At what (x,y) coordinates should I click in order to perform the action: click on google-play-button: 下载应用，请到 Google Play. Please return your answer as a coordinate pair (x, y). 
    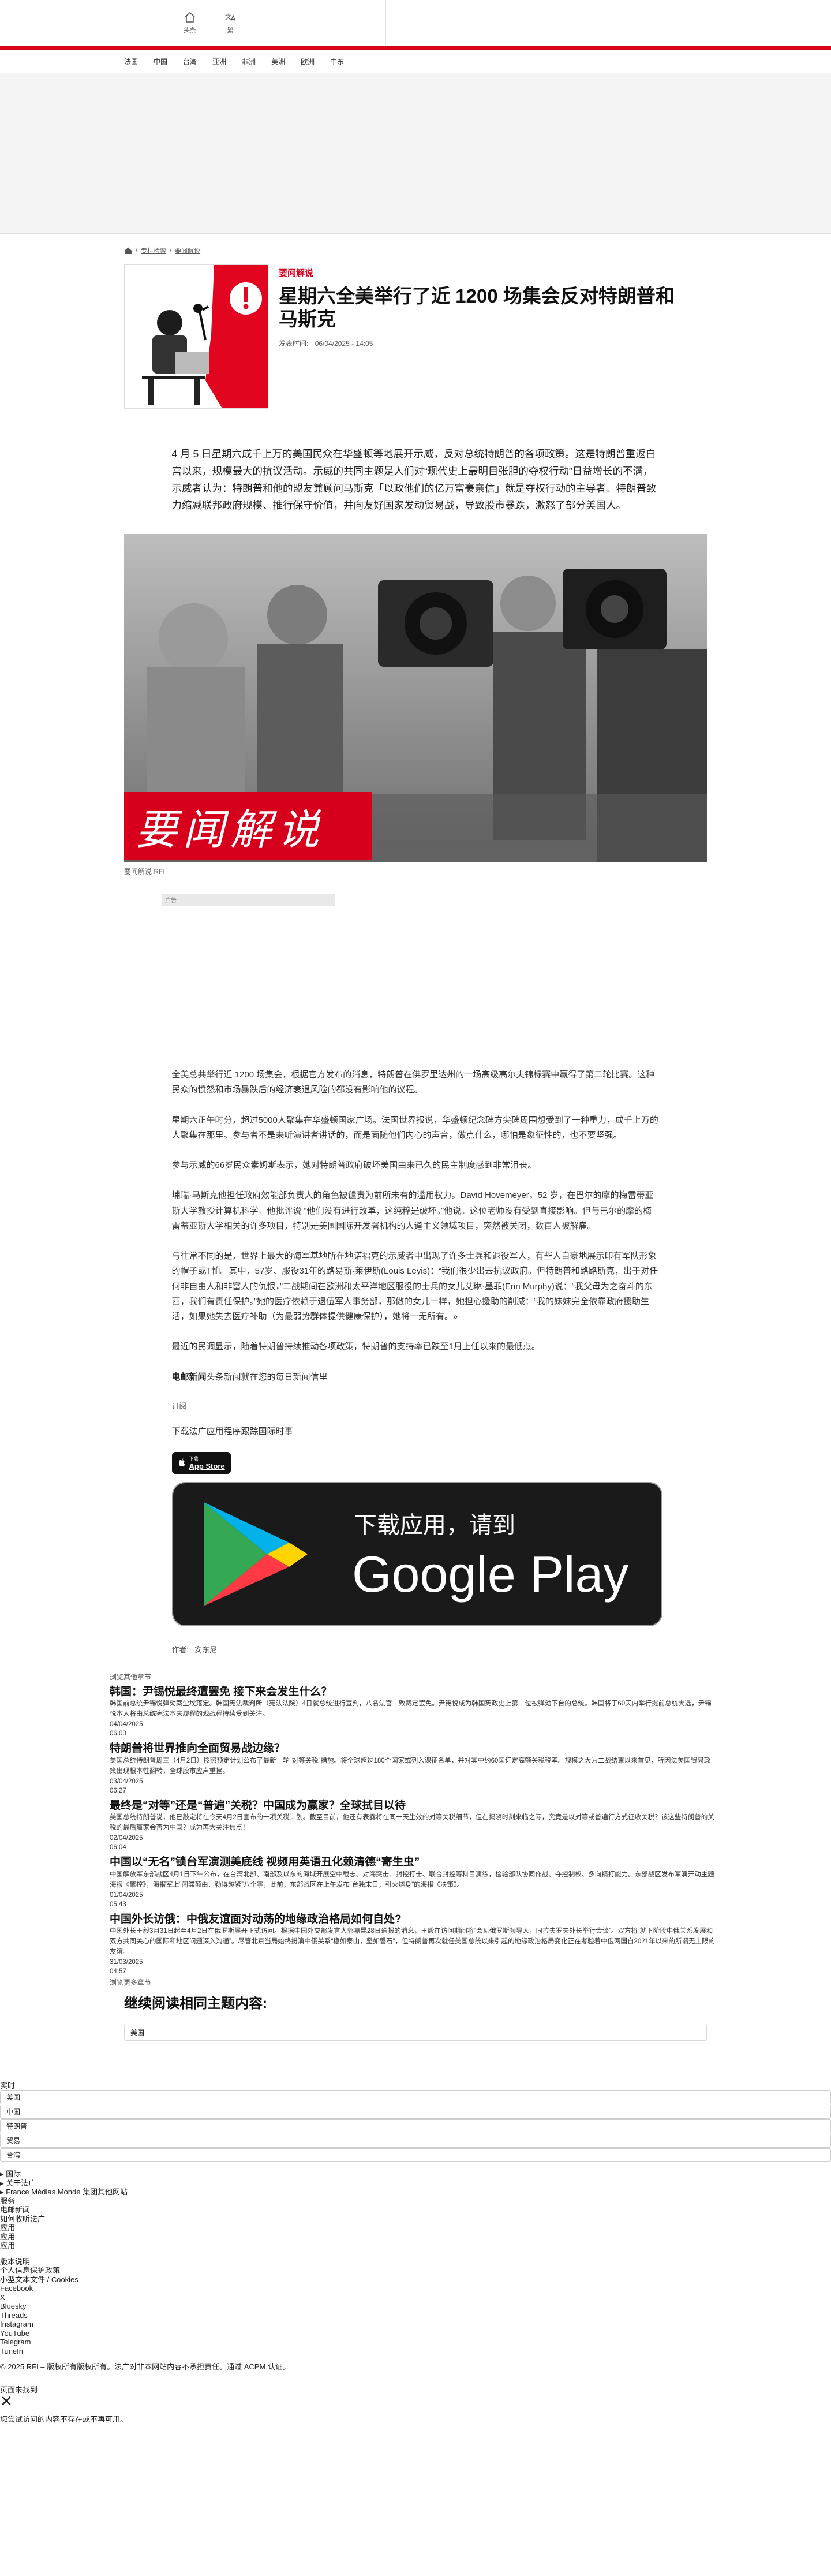
    Looking at the image, I should click on (416, 1553).